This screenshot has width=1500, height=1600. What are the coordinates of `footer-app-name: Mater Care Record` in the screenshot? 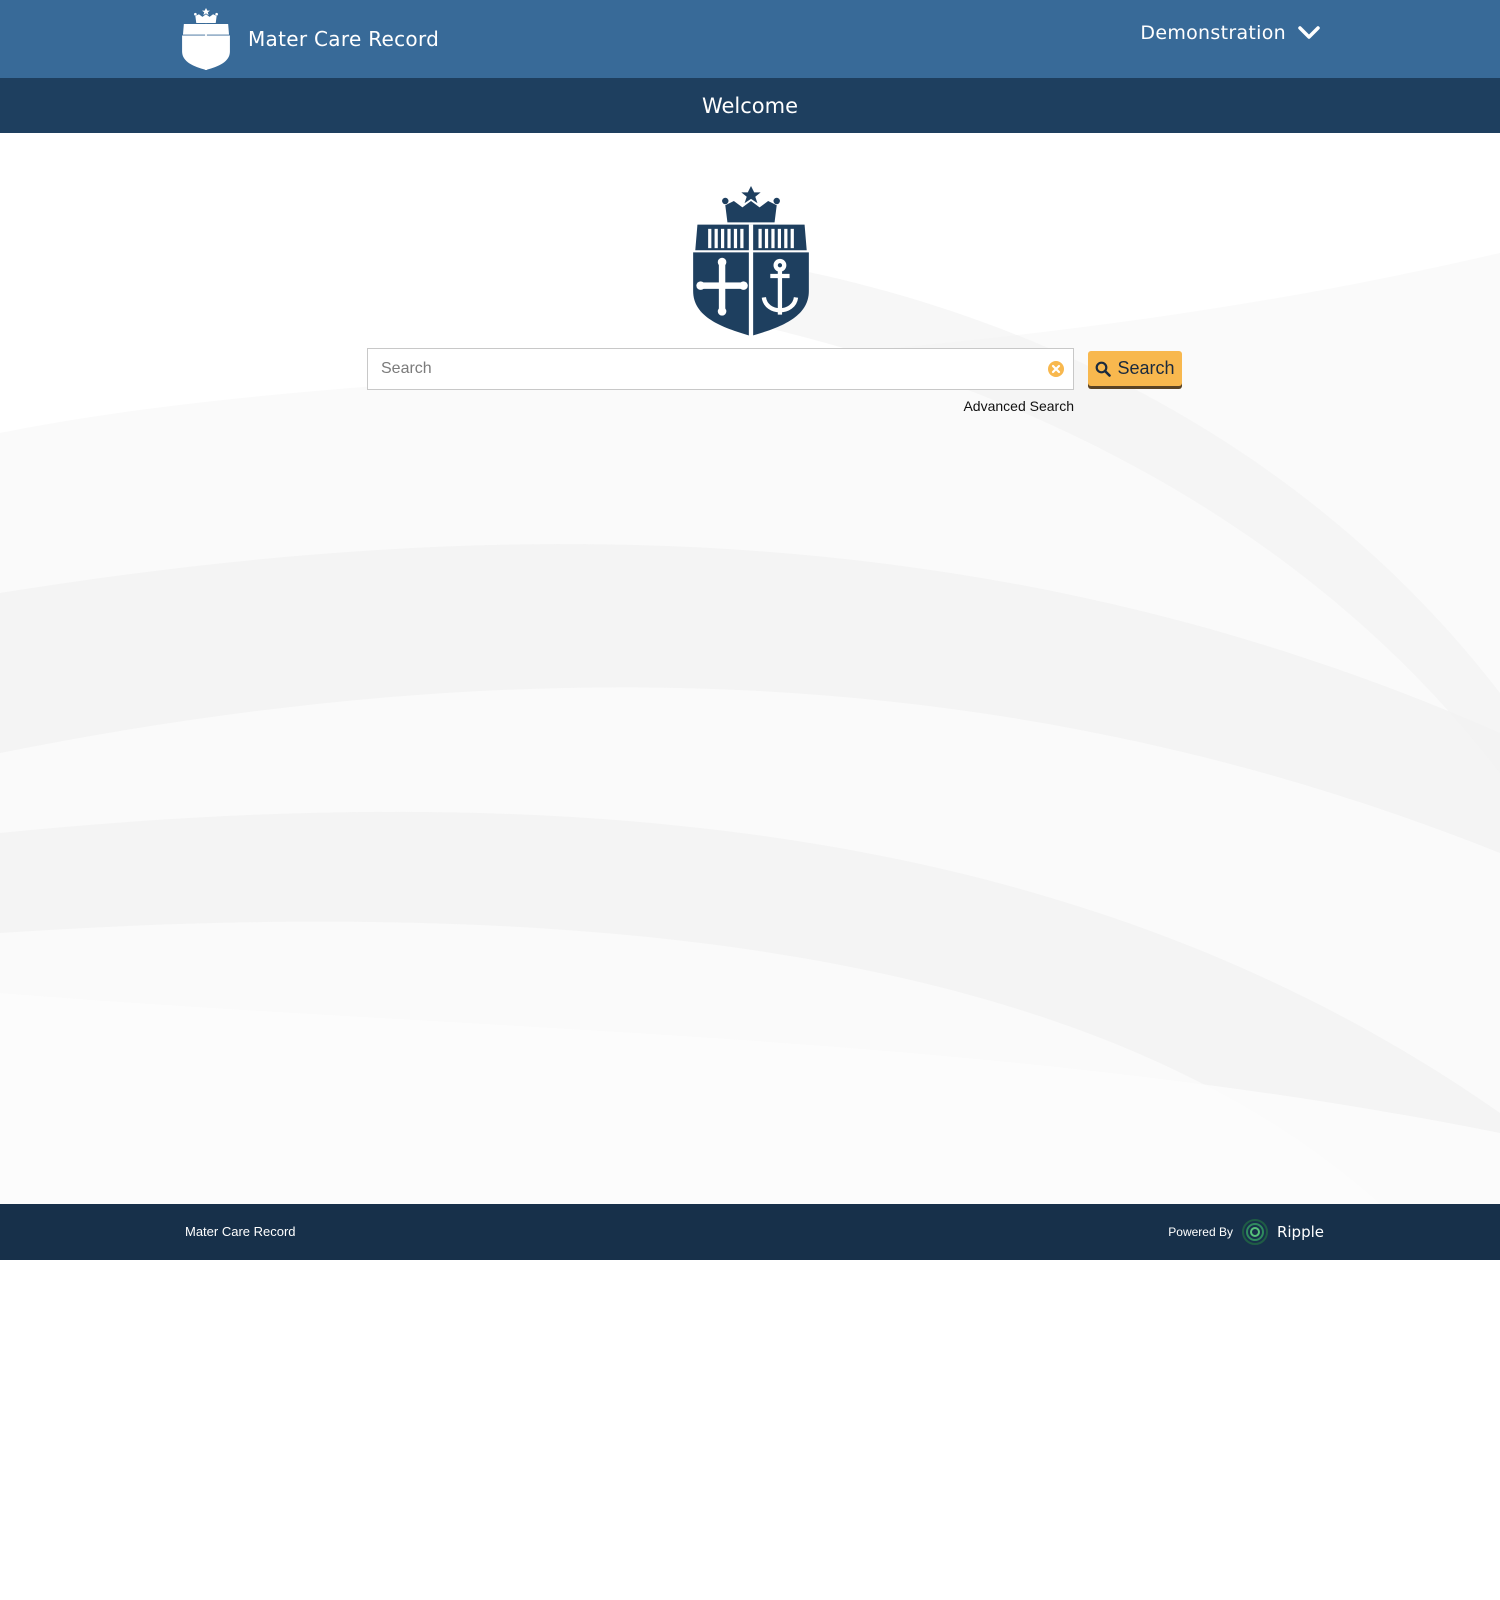 It's located at (240, 1231).